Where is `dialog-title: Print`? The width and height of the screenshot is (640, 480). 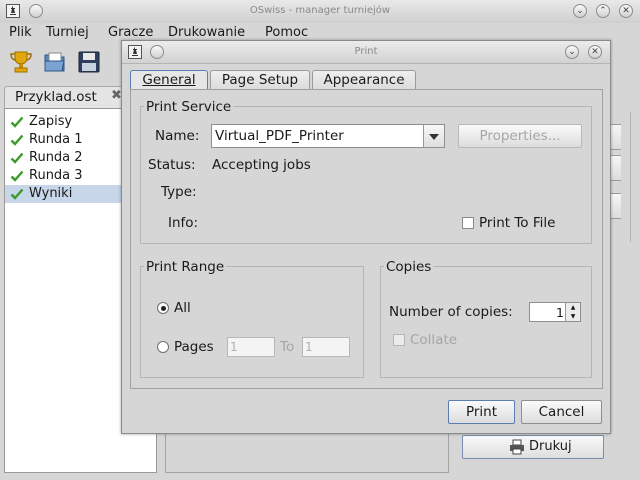
dialog-title: Print is located at coordinates (366, 51).